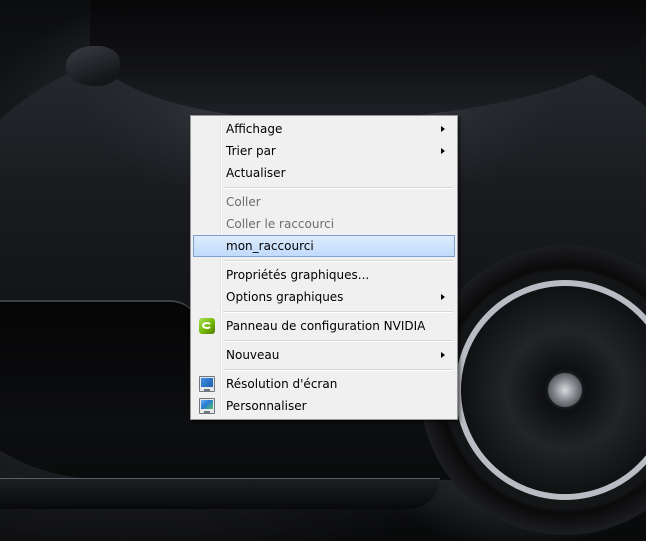  Describe the element at coordinates (565, 390) in the screenshot. I see `wallpaper-hub` at that location.